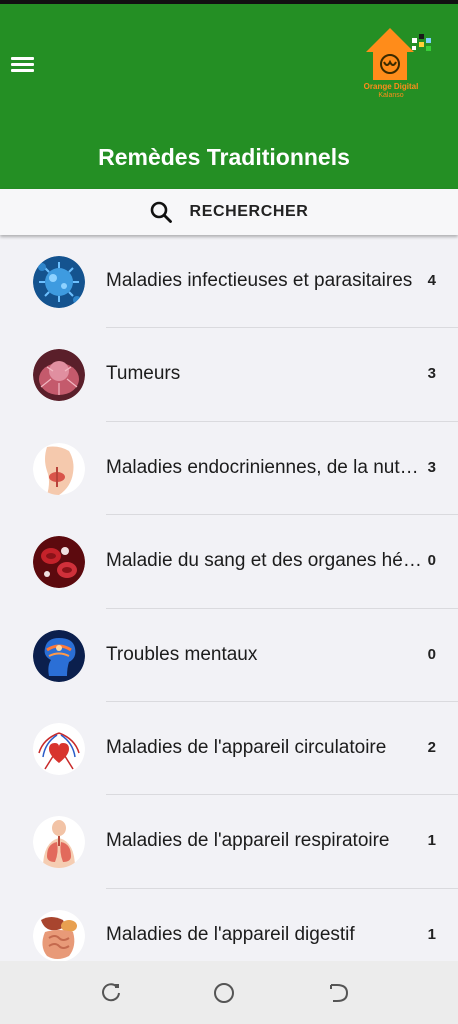  I want to click on list-item: Maladies de l'appareil circulatoire 2, so click(229, 749).